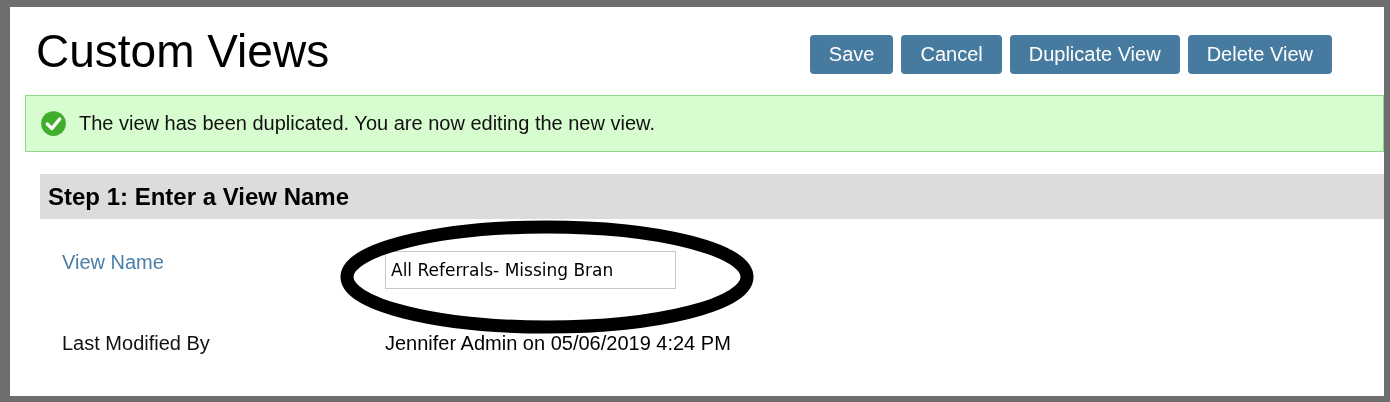 This screenshot has height=402, width=1390. Describe the element at coordinates (367, 123) in the screenshot. I see `alert-message: The view has been duplicated. You are now editing the new view.` at that location.